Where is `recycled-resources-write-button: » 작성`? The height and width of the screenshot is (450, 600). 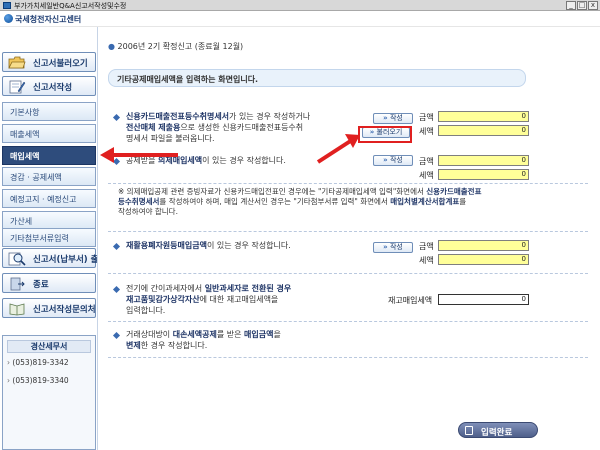 recycled-resources-write-button: » 작성 is located at coordinates (393, 247).